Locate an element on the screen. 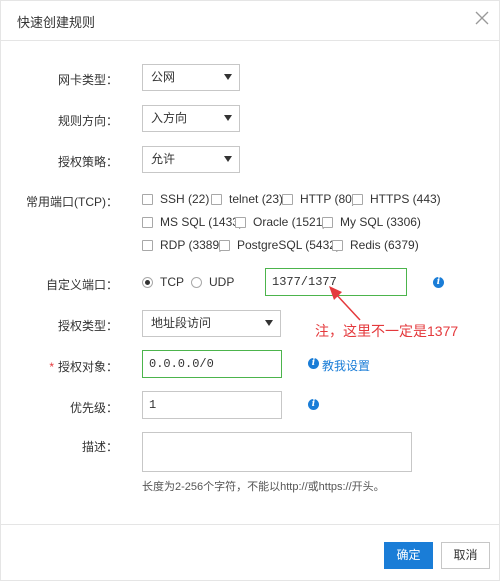 This screenshot has width=500, height=581. auth-type-select: 地址段访问 is located at coordinates (211, 323).